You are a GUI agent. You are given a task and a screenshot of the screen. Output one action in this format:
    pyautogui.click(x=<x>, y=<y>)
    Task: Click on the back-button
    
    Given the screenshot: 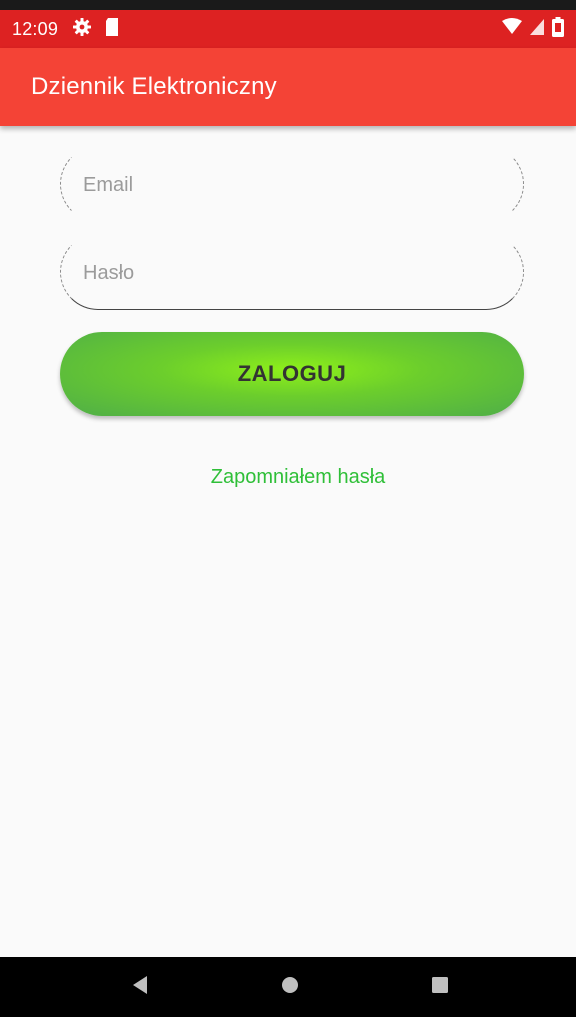 What is the action you would take?
    pyautogui.click(x=140, y=987)
    